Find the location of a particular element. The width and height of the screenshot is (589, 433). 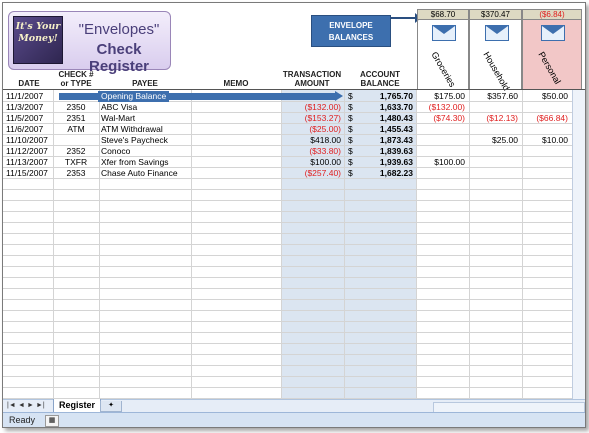

logo-badge: It's Your Money! is located at coordinates (38, 40).